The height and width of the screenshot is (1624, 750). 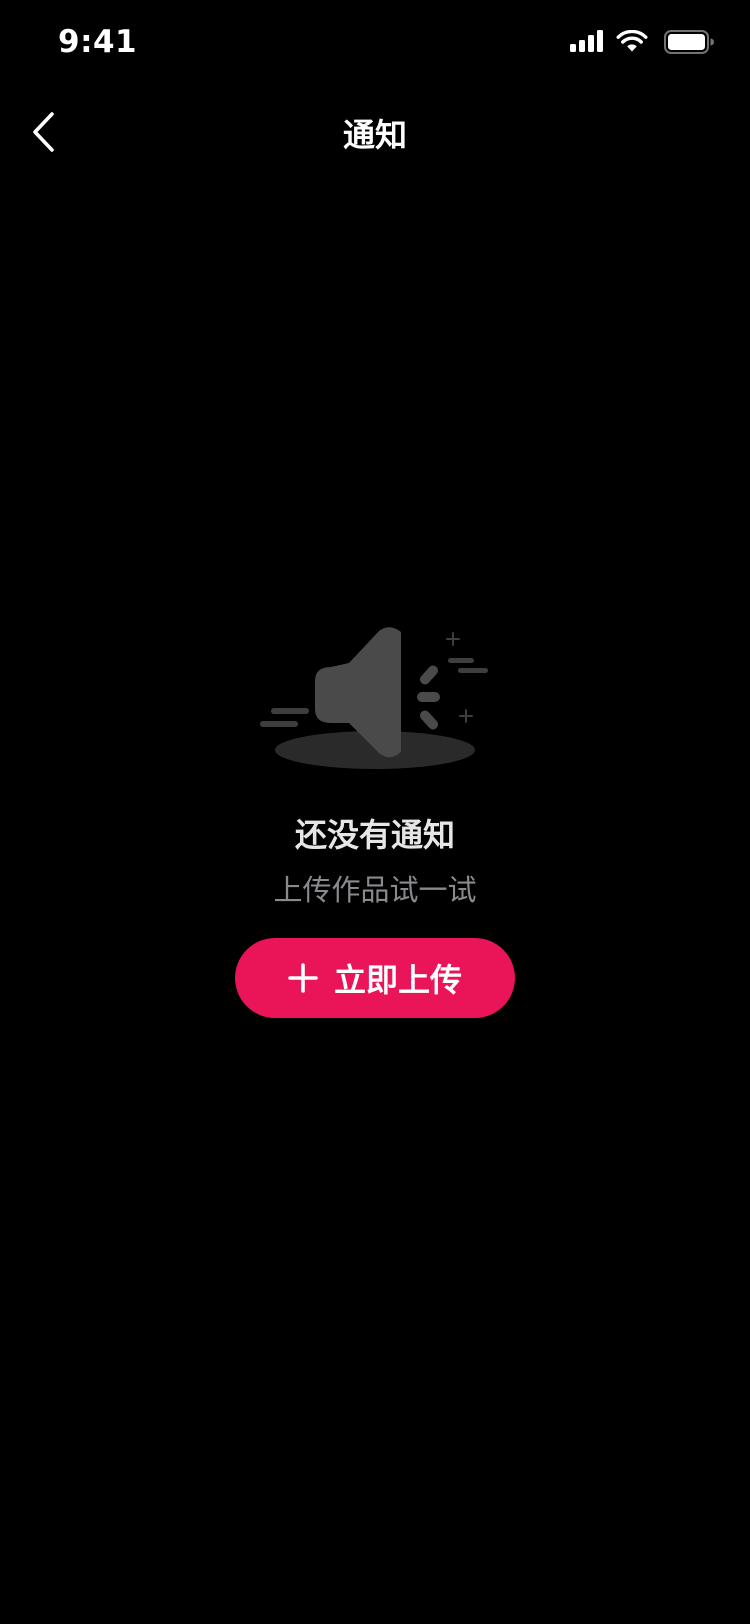 I want to click on nav-bar: 通知, so click(x=375, y=132).